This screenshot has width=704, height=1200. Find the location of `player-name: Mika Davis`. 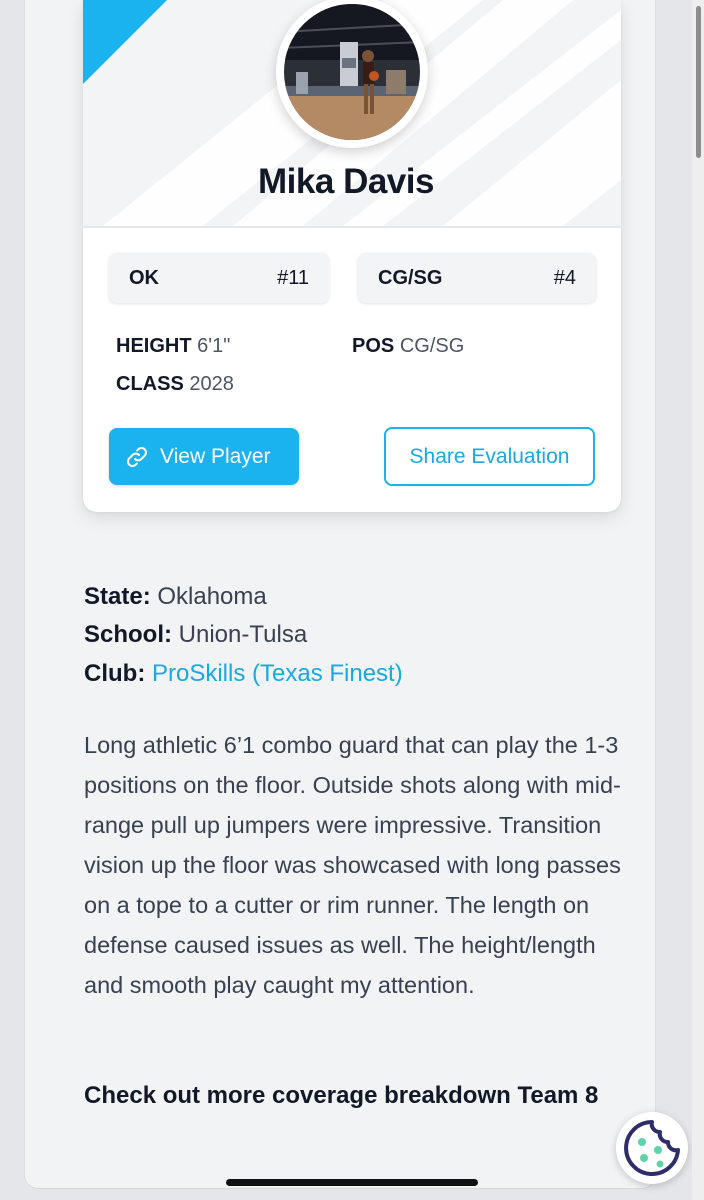

player-name: Mika Davis is located at coordinates (346, 181).